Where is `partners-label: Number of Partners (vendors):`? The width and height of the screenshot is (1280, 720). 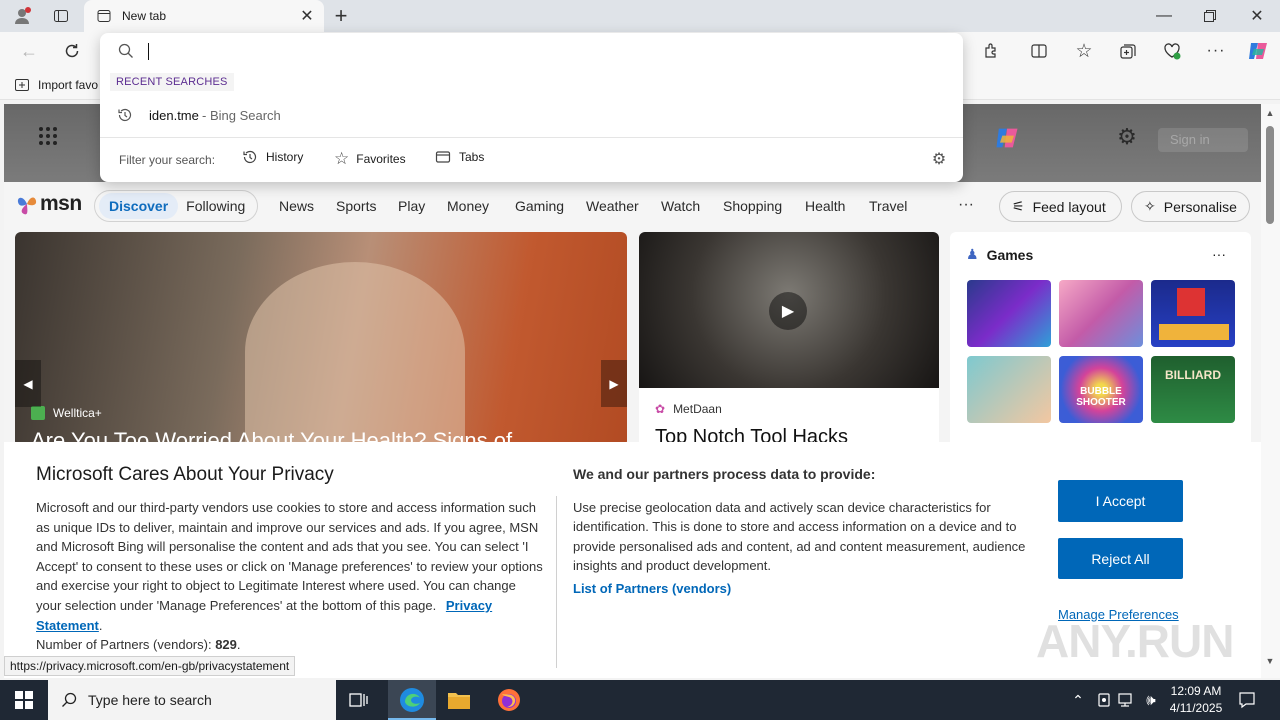 partners-label: Number of Partners (vendors): is located at coordinates (124, 645).